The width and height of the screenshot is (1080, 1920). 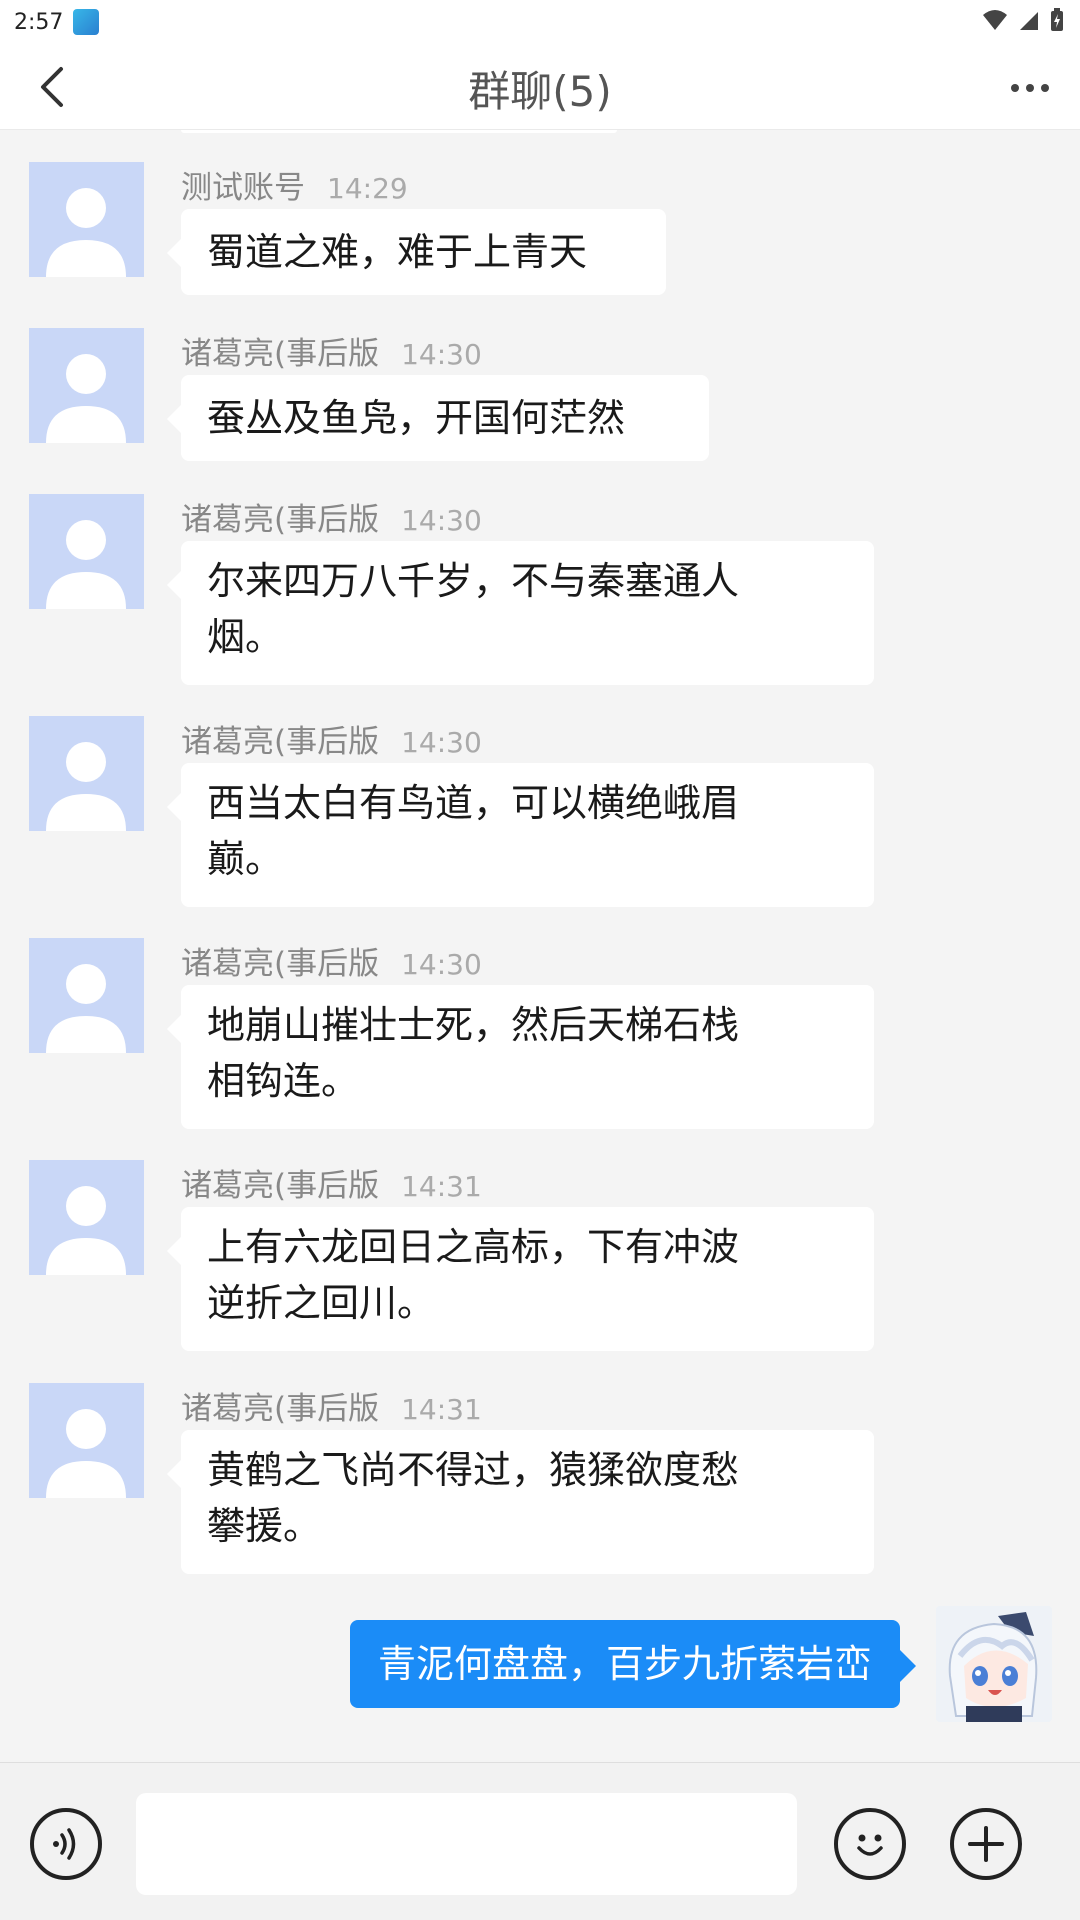 What do you see at coordinates (473, 1470) in the screenshot?
I see `message-text-line: 黄鹤之飞尚不得过，猿猱欲度愁` at bounding box center [473, 1470].